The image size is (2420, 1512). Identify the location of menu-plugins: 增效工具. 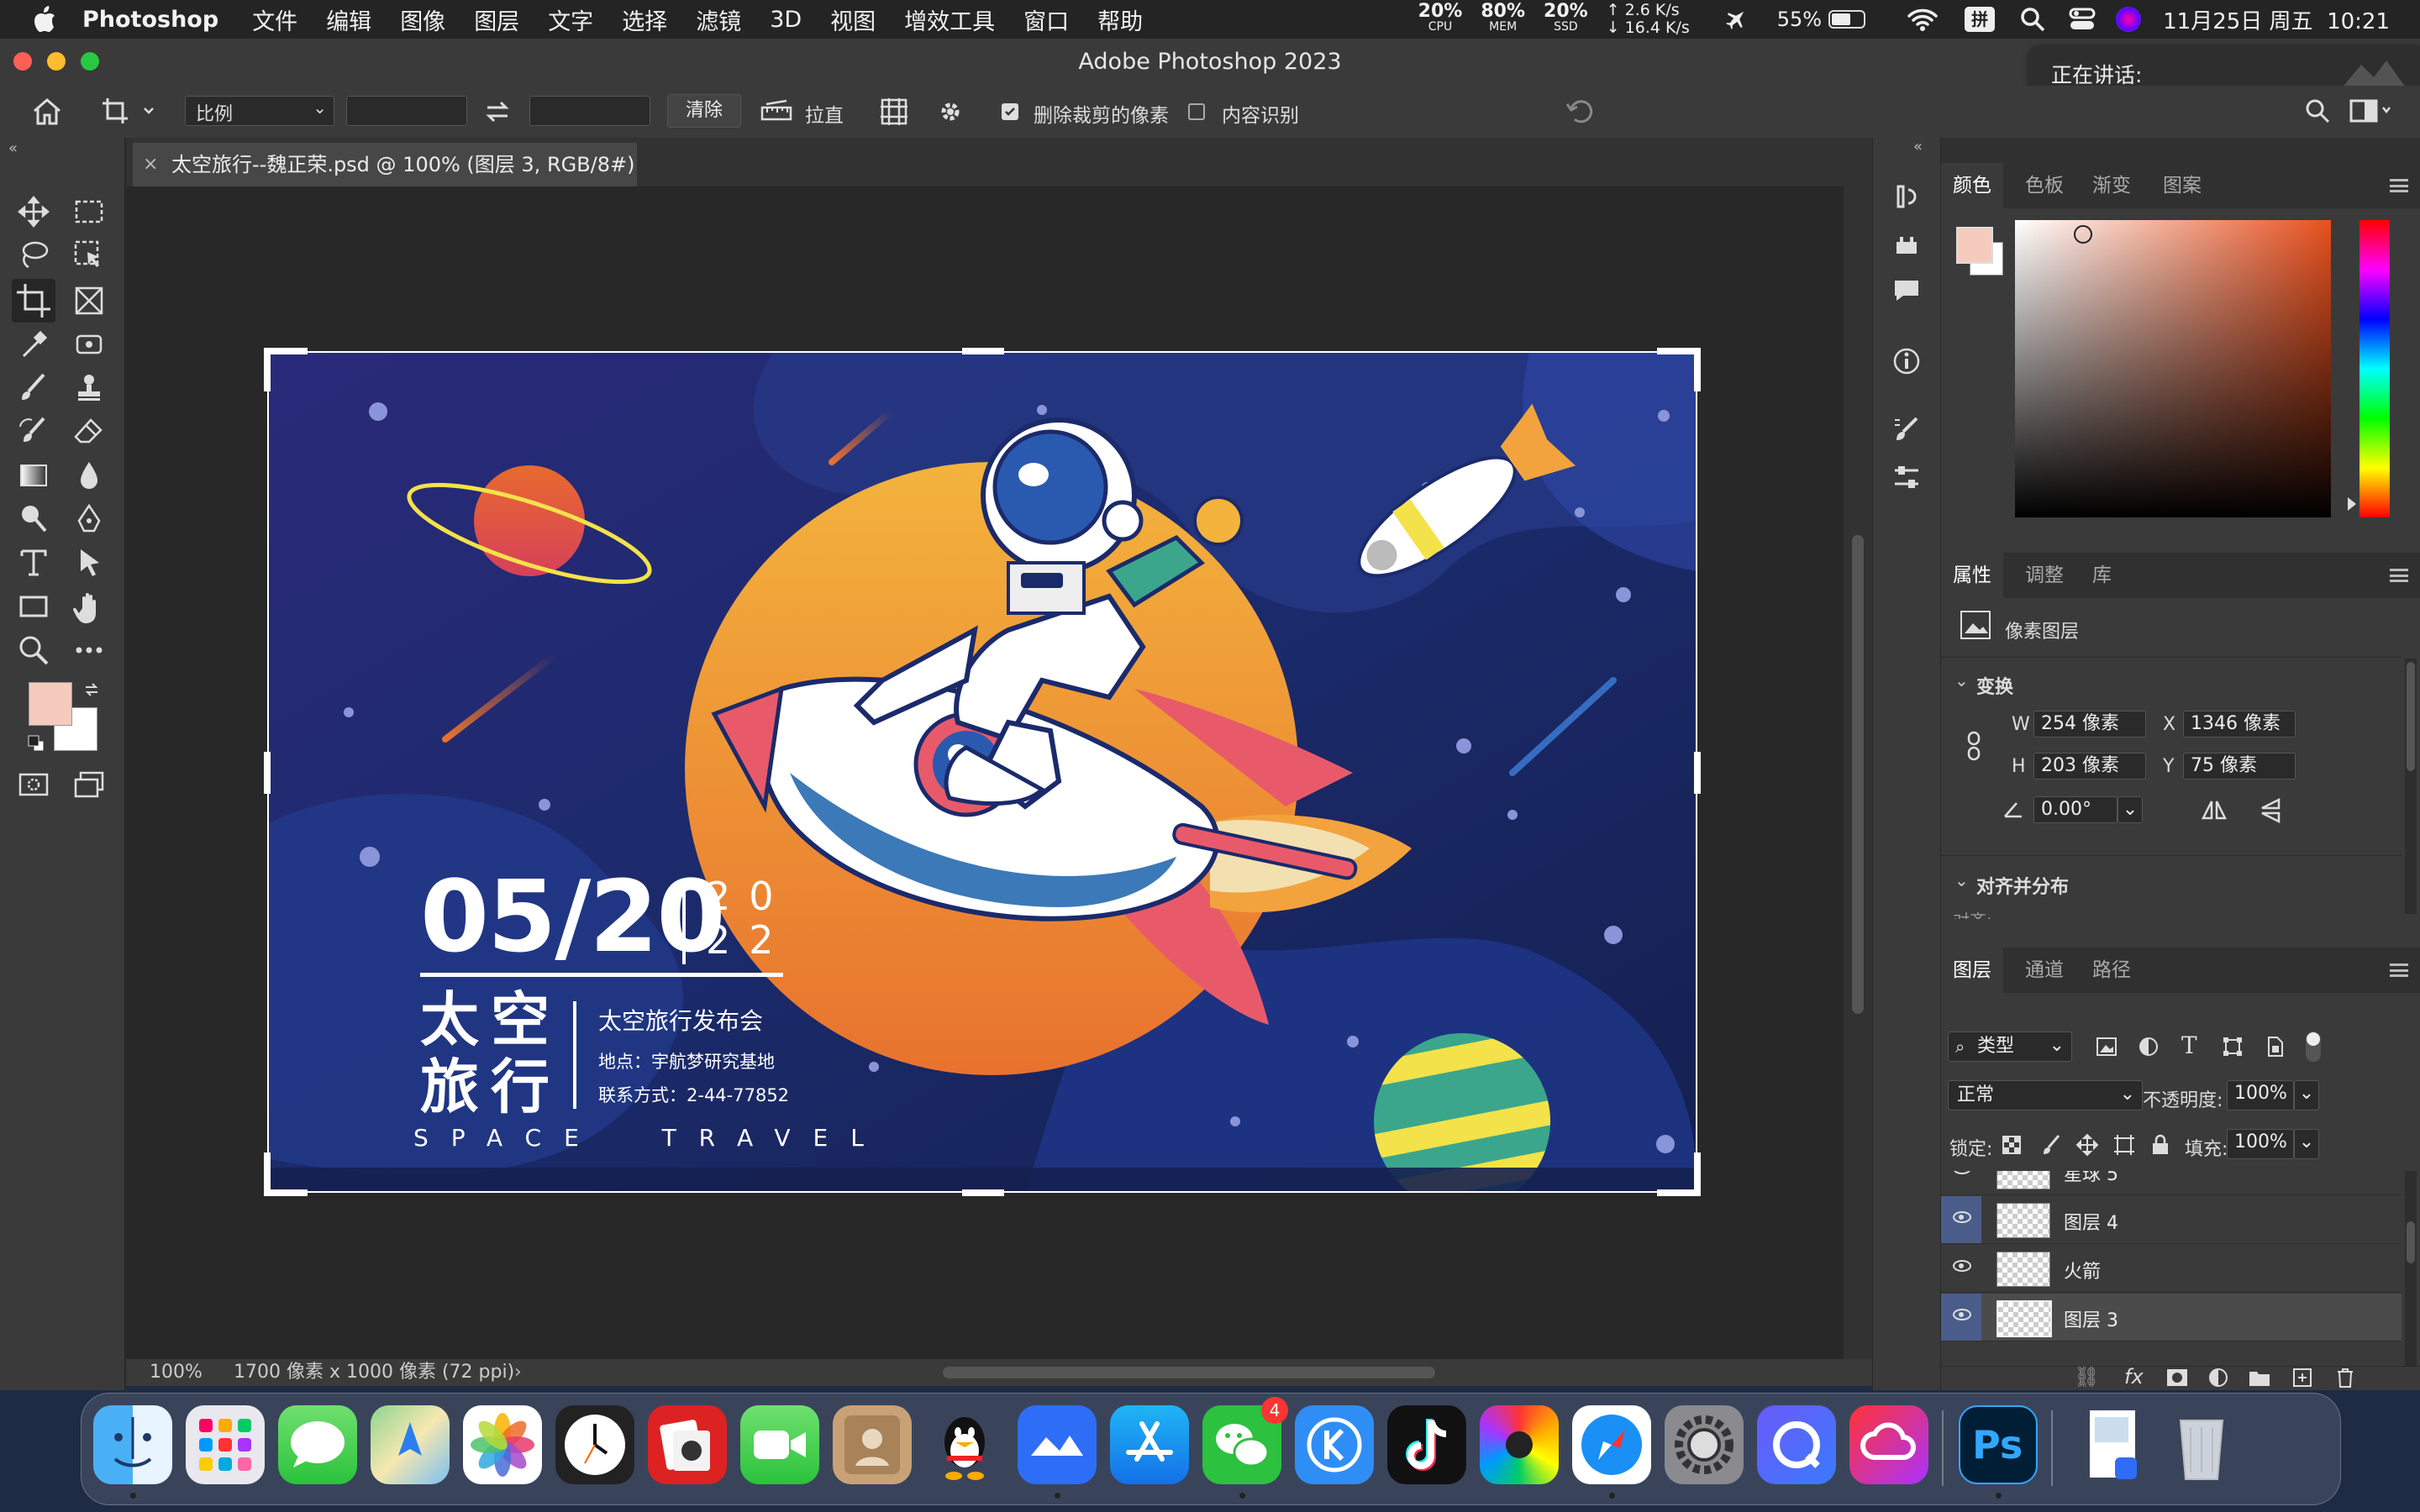
(950, 19).